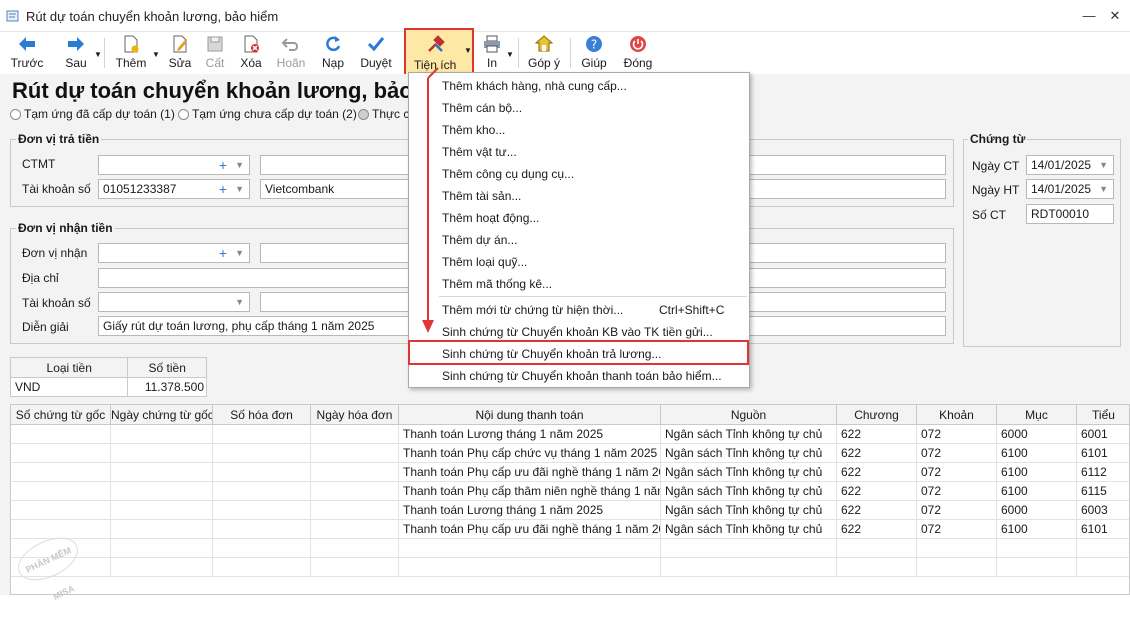 The height and width of the screenshot is (622, 1130). Describe the element at coordinates (27, 53) in the screenshot. I see `prev-button: Trước` at that location.